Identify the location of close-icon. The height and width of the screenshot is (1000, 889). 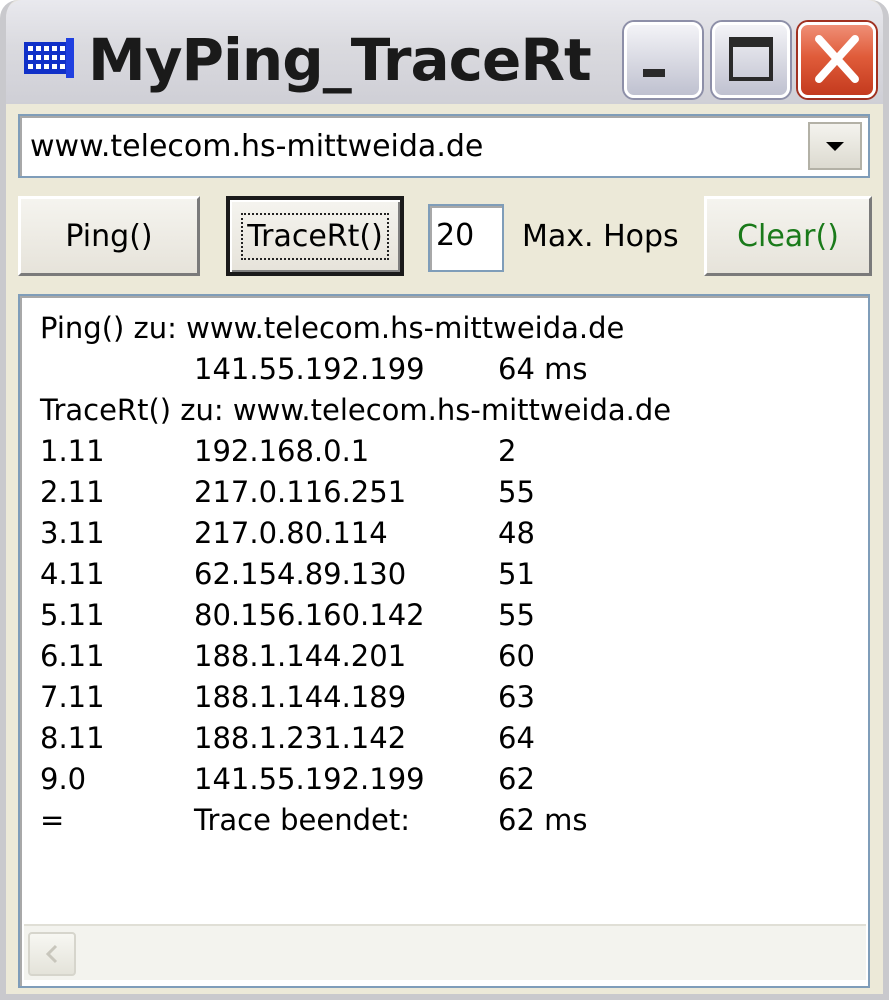
(837, 59).